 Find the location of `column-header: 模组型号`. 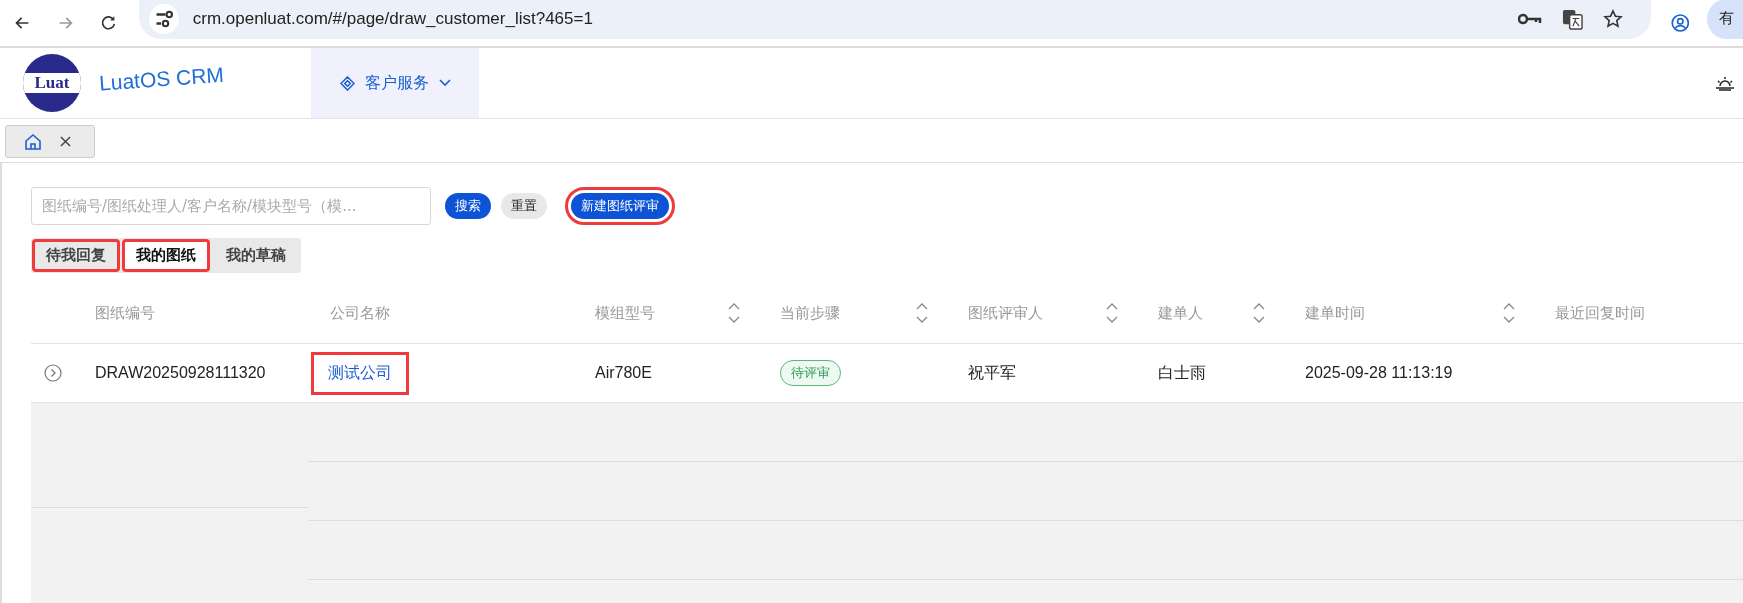

column-header: 模组型号 is located at coordinates (625, 313).